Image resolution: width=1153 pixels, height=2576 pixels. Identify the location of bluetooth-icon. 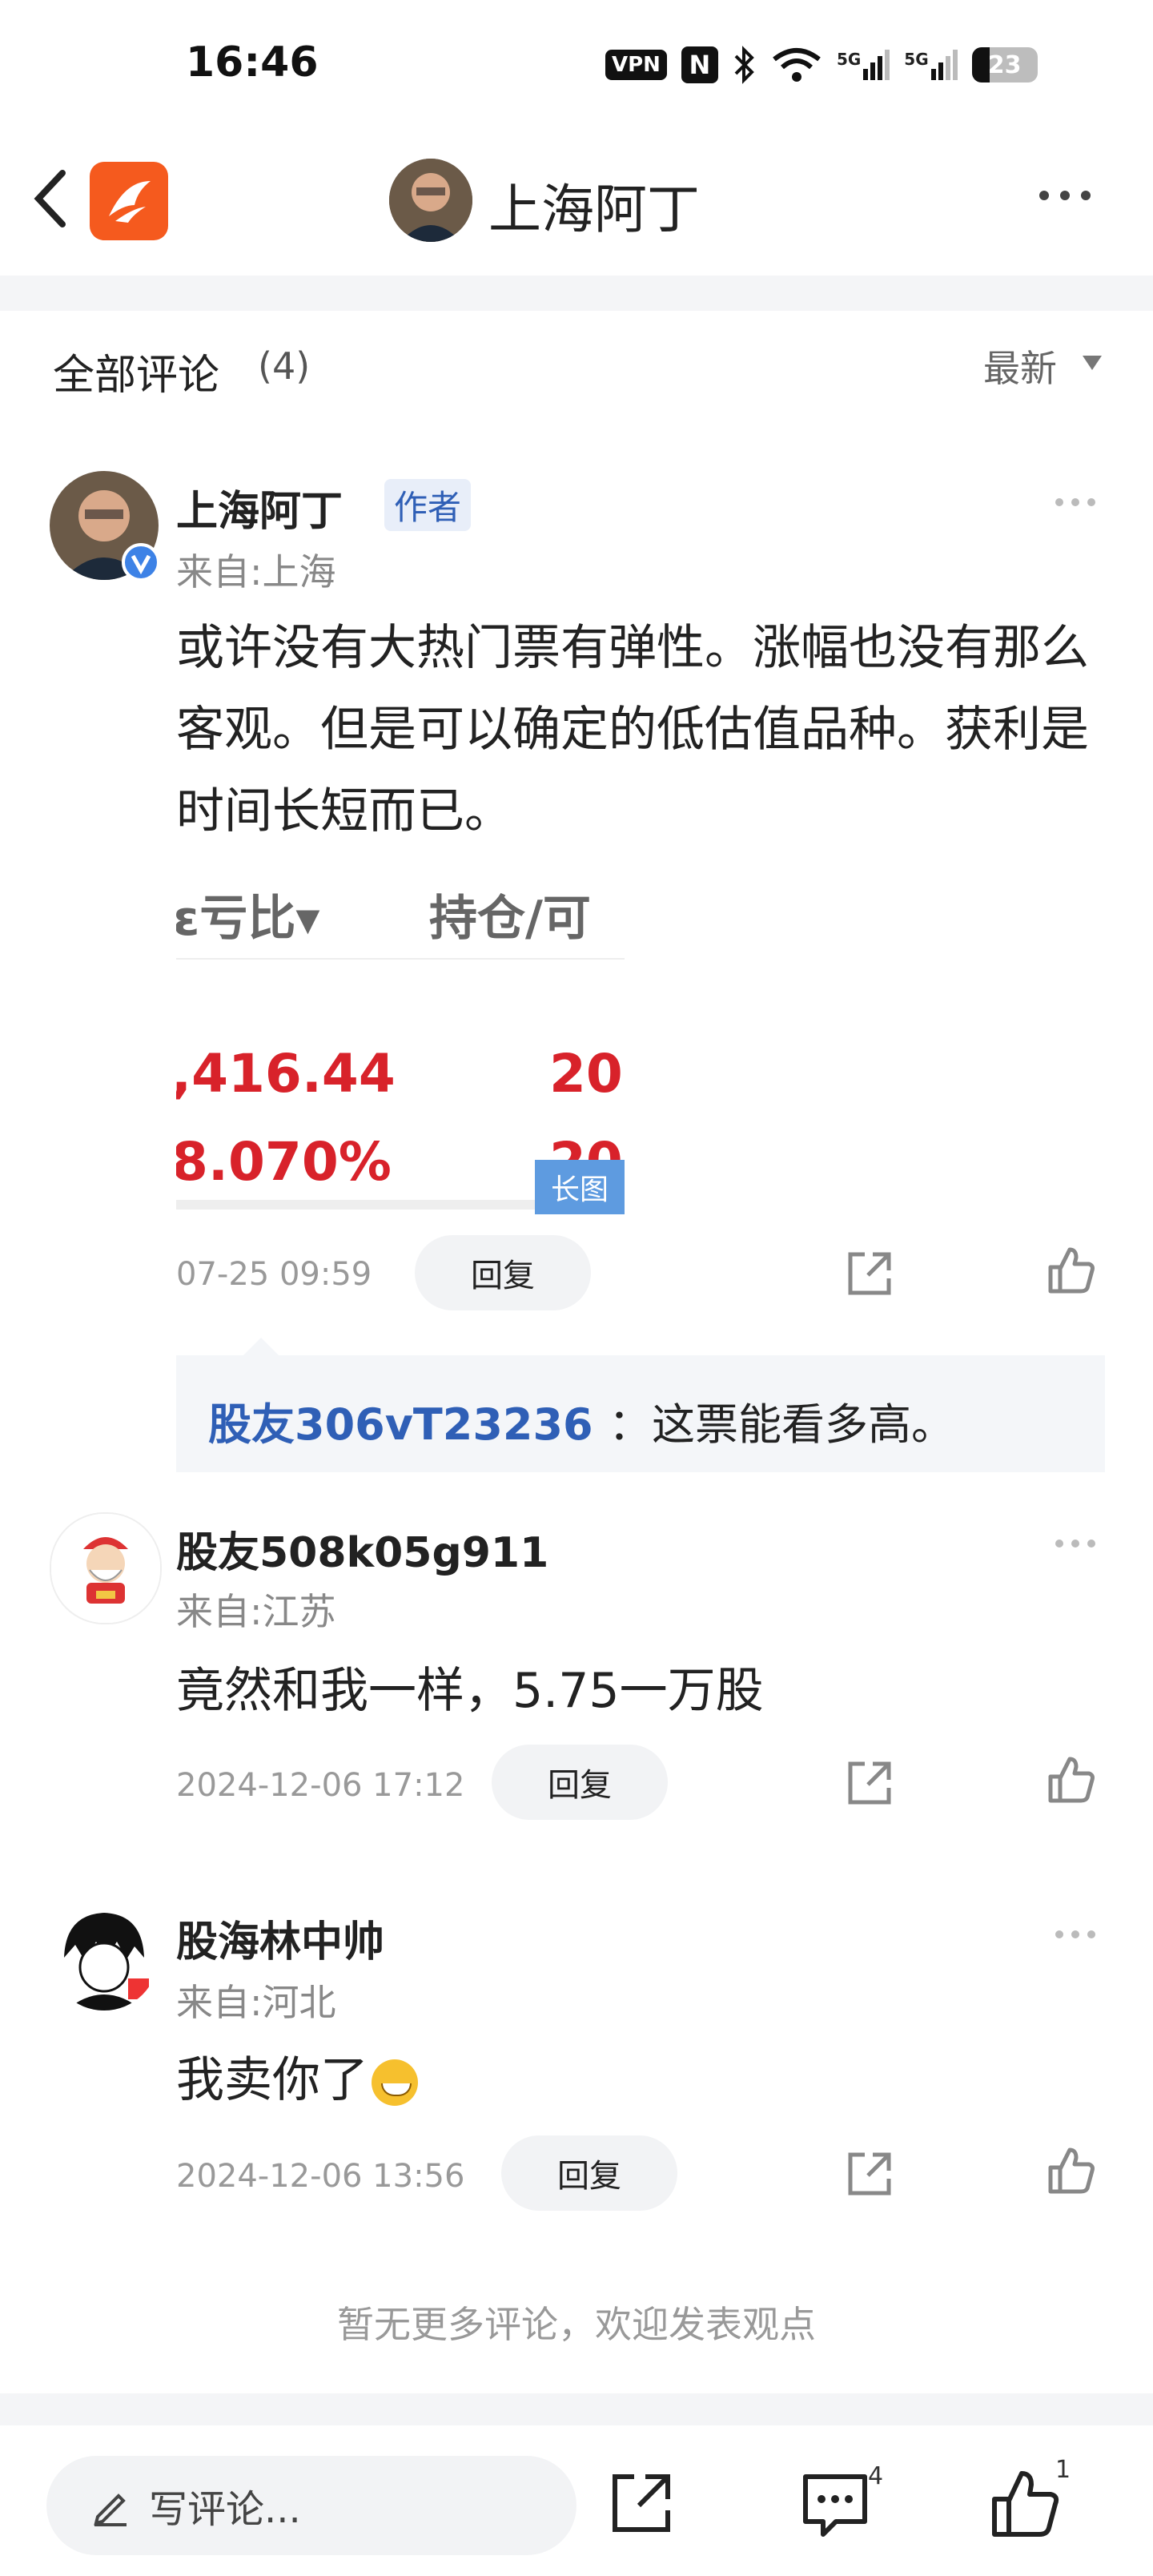
(744, 65).